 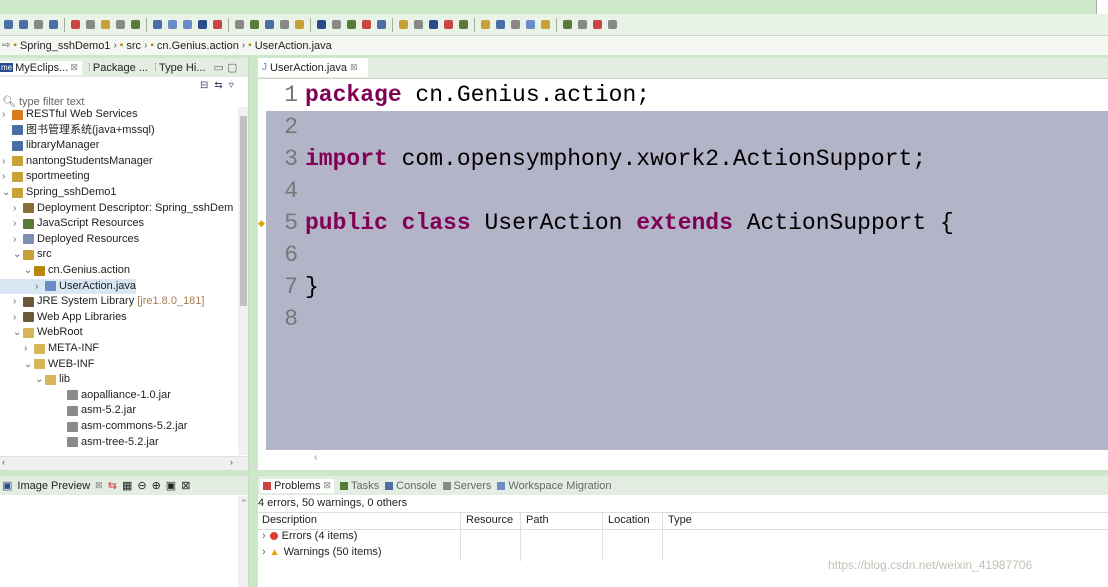 I want to click on problems-tab: Tasks, so click(x=359, y=486).